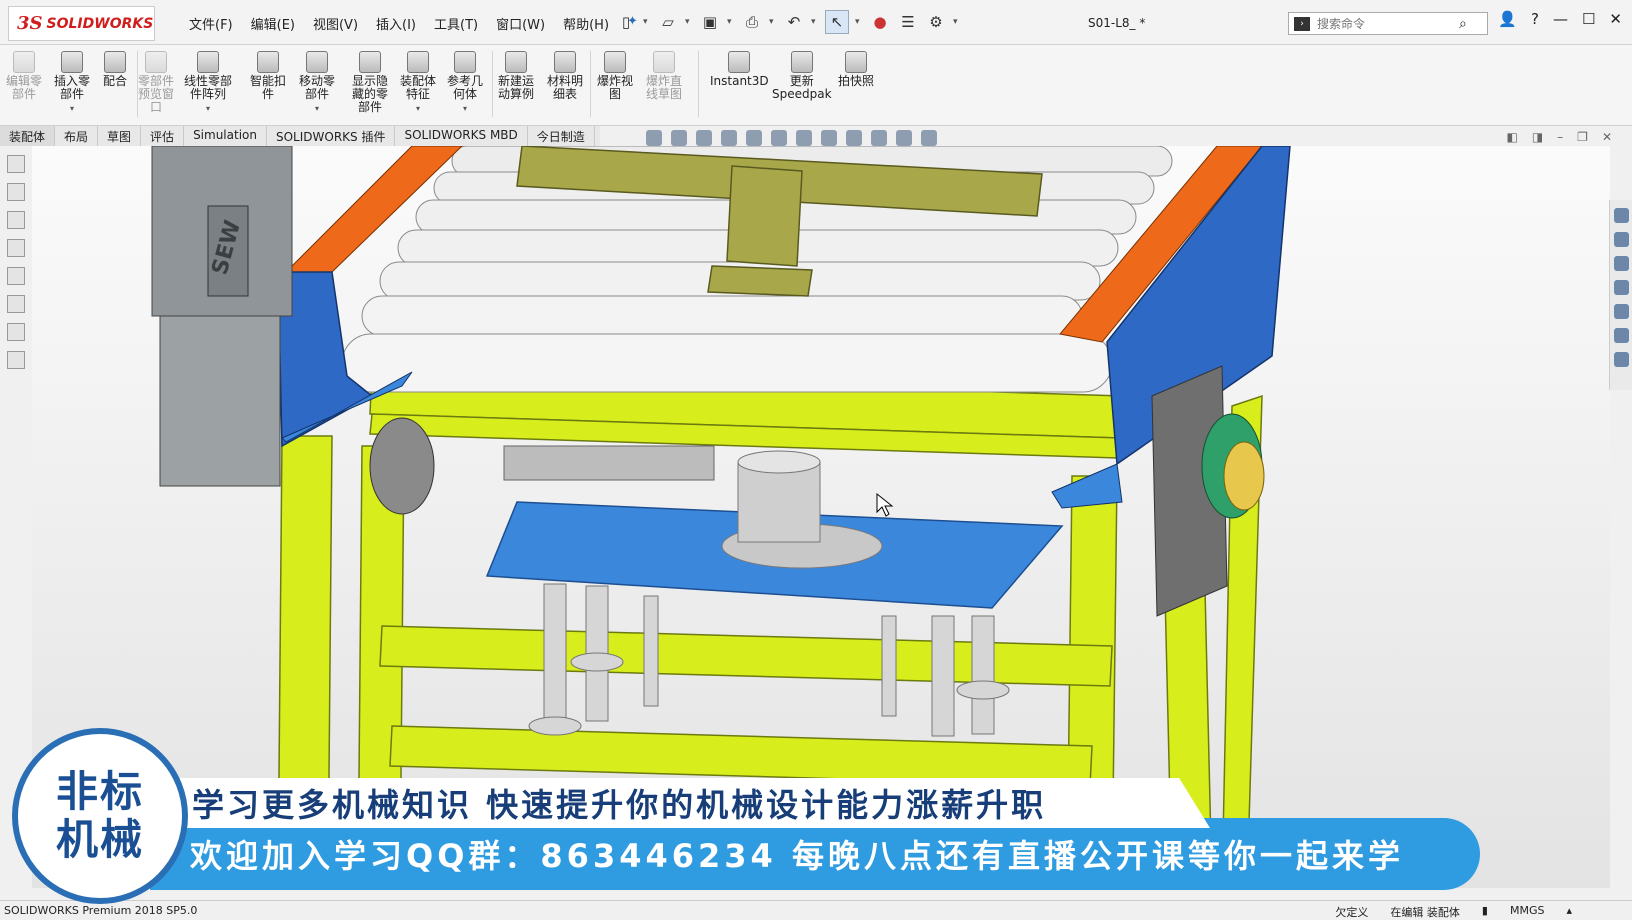 The image size is (1632, 920). I want to click on tab-layout: 布局, so click(77, 136).